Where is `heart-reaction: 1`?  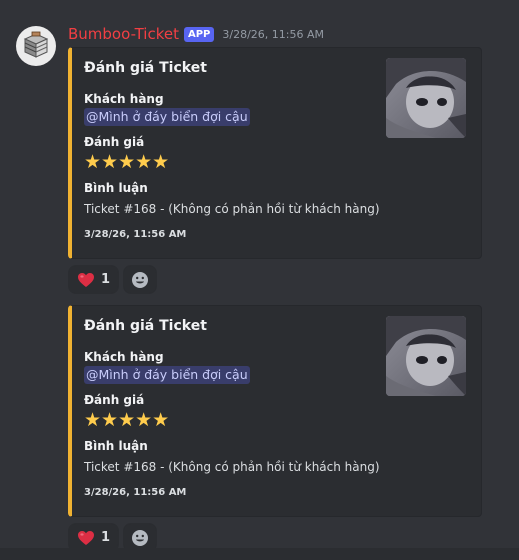 heart-reaction: 1 is located at coordinates (94, 279).